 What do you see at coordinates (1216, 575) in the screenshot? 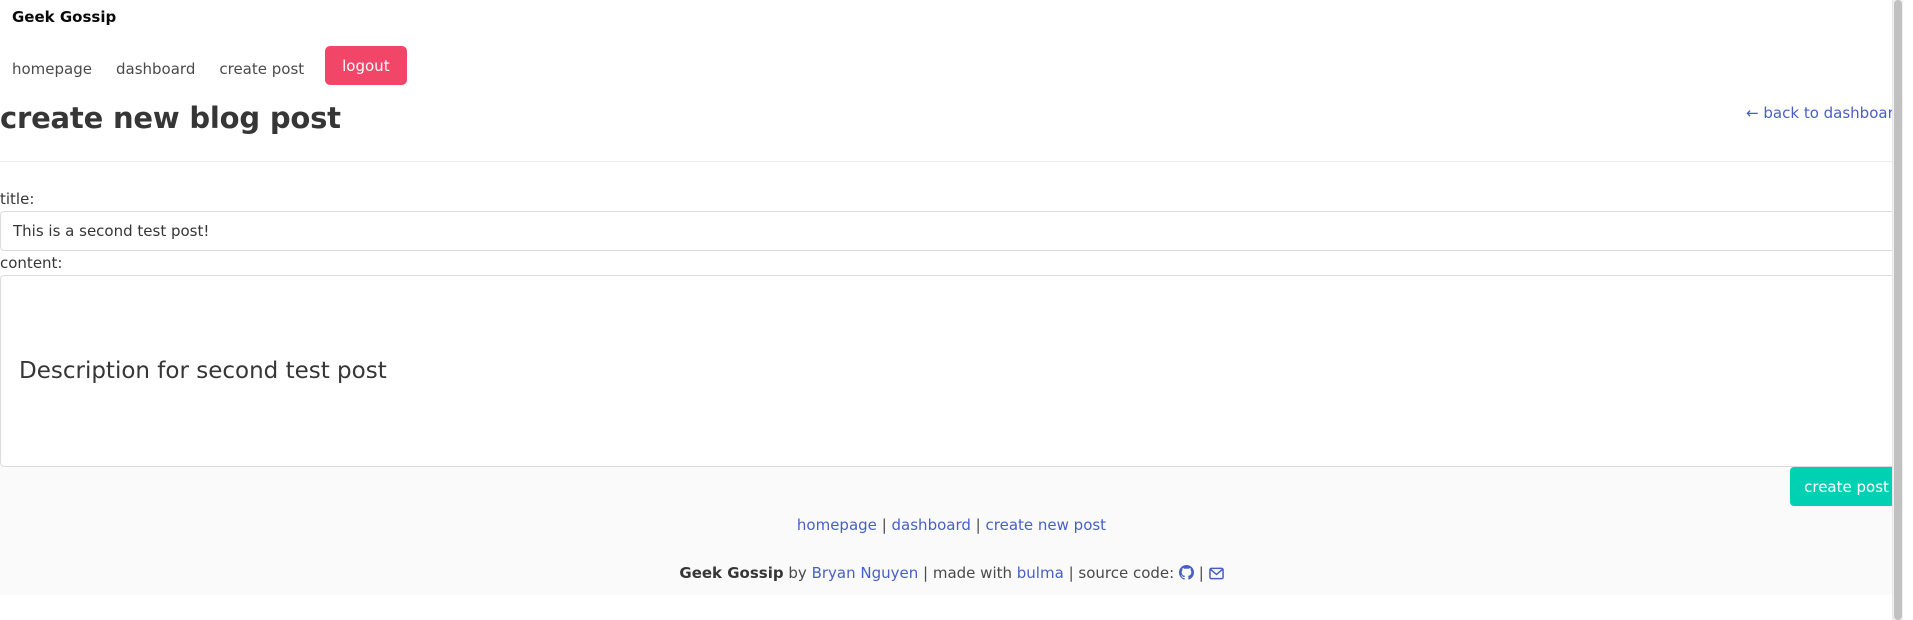
I see `envelope-icon` at bounding box center [1216, 575].